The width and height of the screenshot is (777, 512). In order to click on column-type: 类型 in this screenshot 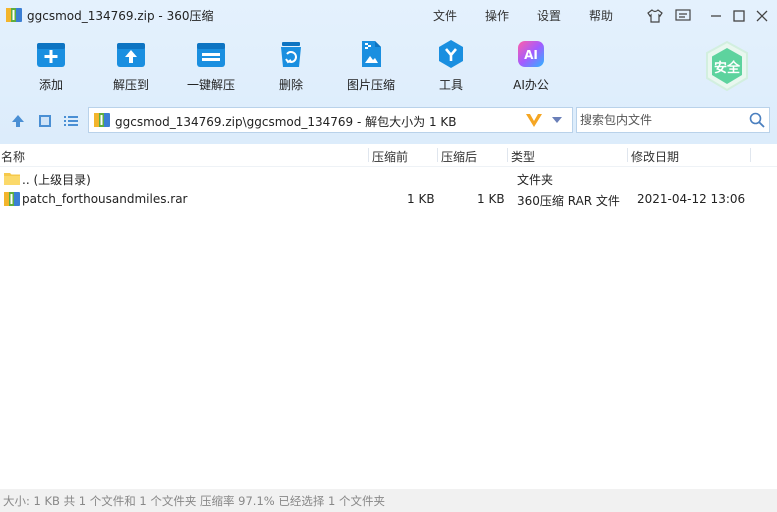, I will do `click(523, 156)`.